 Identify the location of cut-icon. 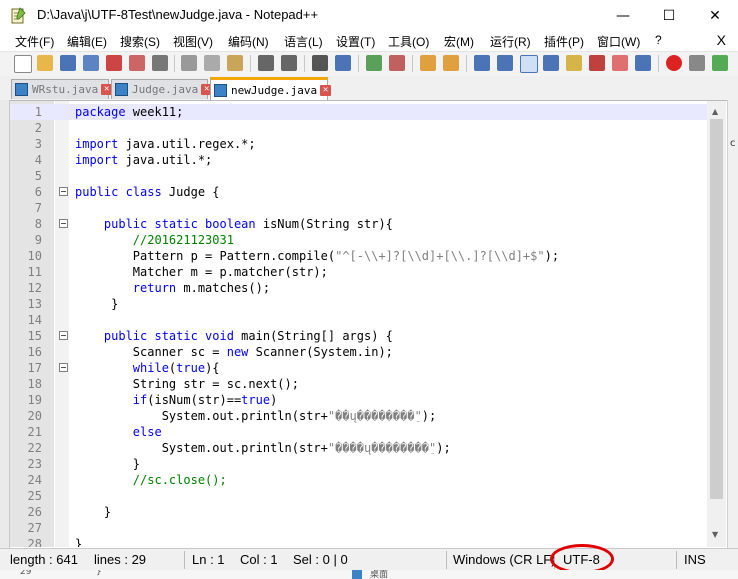
(189, 63).